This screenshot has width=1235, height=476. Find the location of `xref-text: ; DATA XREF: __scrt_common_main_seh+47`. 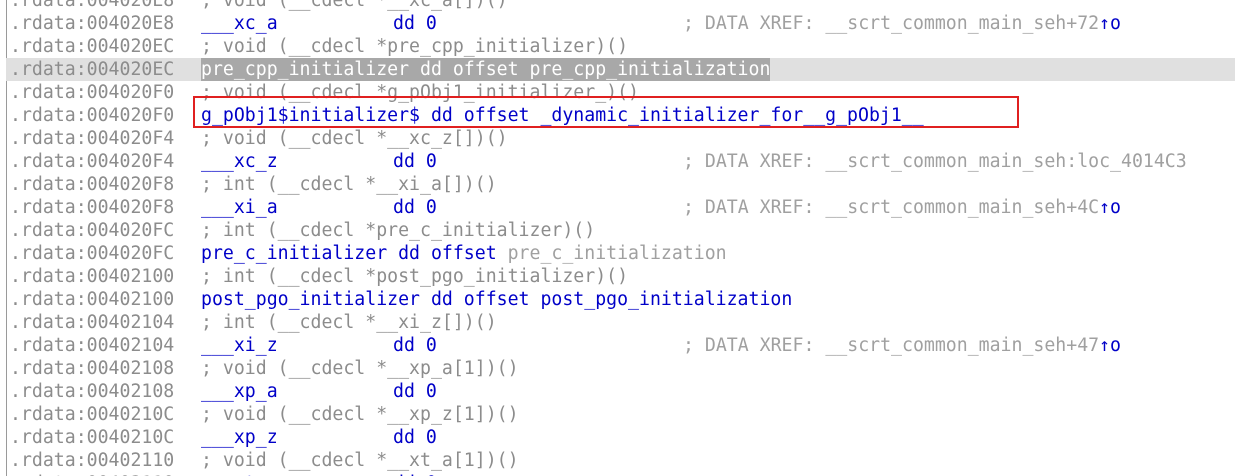

xref-text: ; DATA XREF: __scrt_common_main_seh+47 is located at coordinates (891, 345).